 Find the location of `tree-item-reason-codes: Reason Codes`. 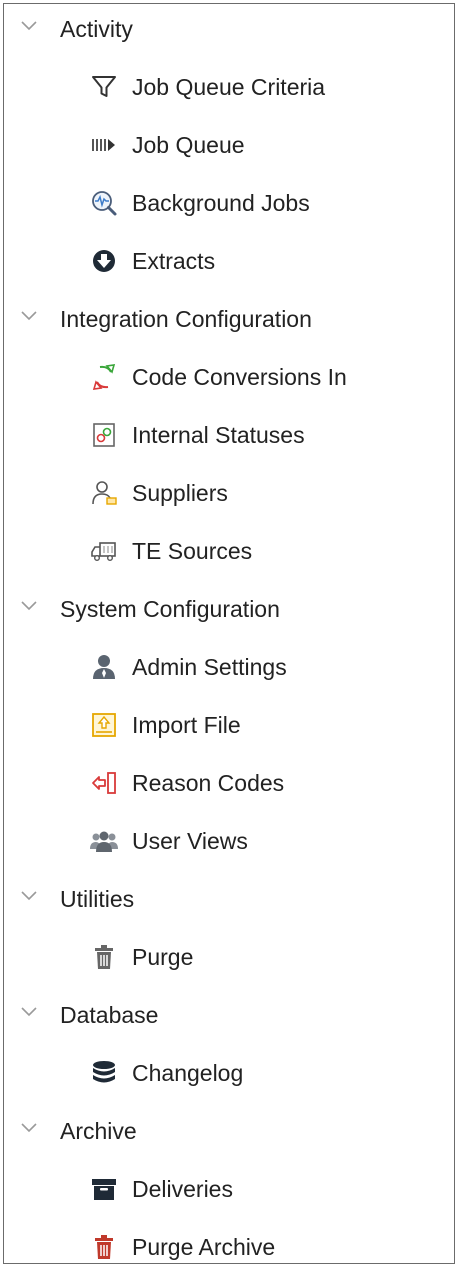

tree-item-reason-codes: Reason Codes is located at coordinates (224, 782).